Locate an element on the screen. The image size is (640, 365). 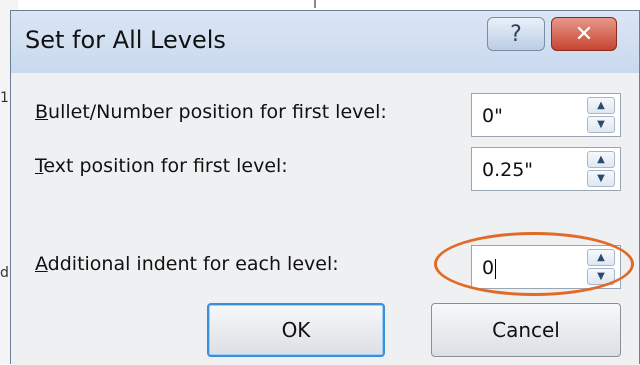
dialog-title: Set for All Levels is located at coordinates (125, 40).